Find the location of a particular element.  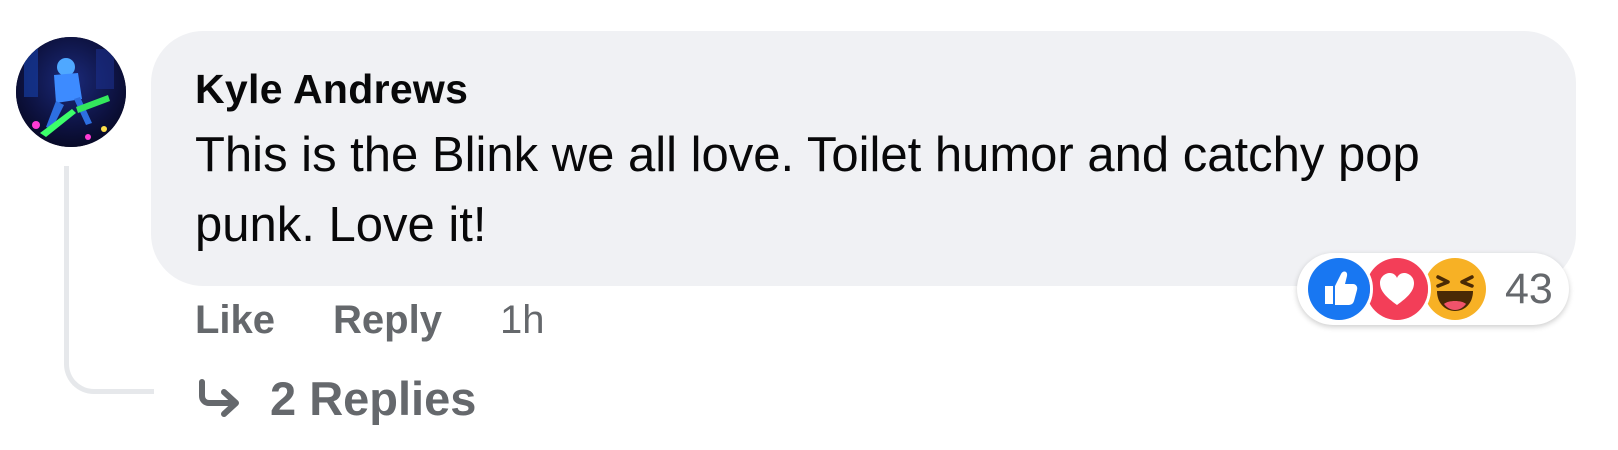

comment-actions: Like Reply 1h is located at coordinates (369, 320).